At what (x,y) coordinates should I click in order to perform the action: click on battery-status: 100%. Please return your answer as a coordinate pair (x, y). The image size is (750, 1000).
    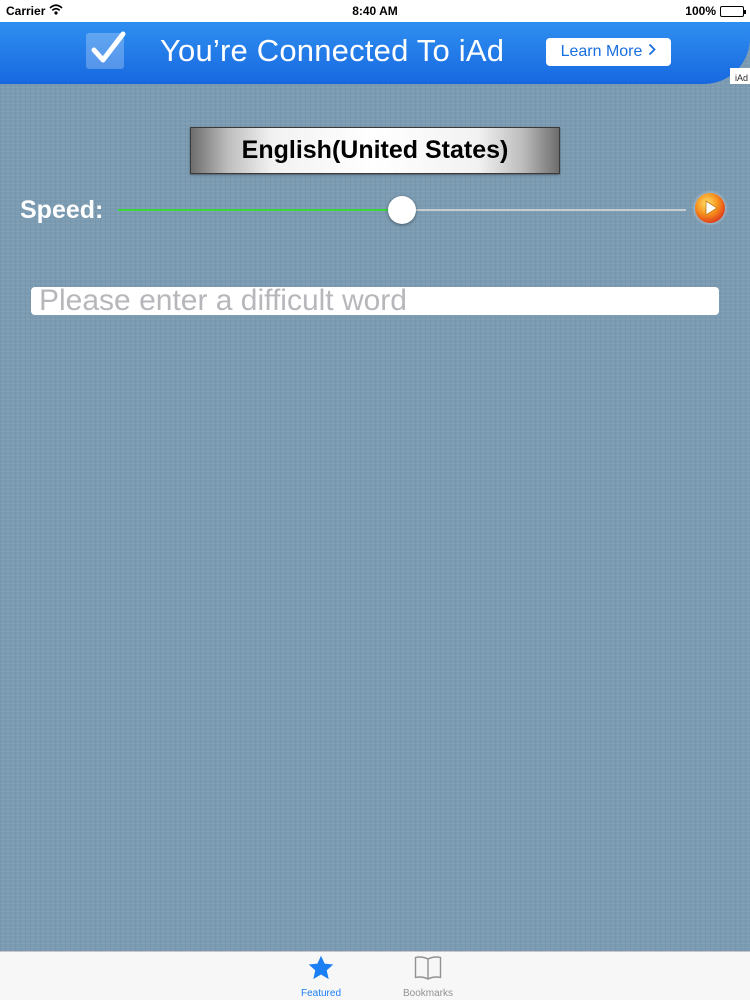
    Looking at the image, I should click on (715, 11).